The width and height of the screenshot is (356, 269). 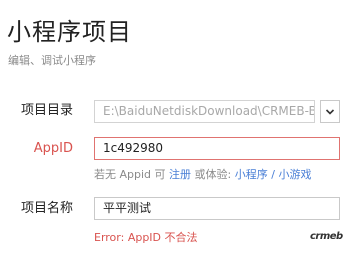 I want to click on chevron-down-icon, so click(x=330, y=111).